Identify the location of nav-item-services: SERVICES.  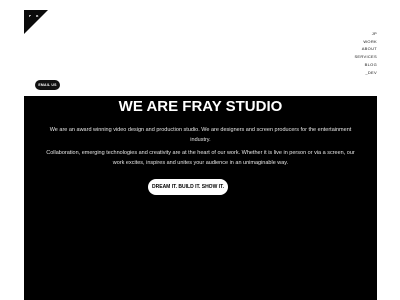
(347, 57).